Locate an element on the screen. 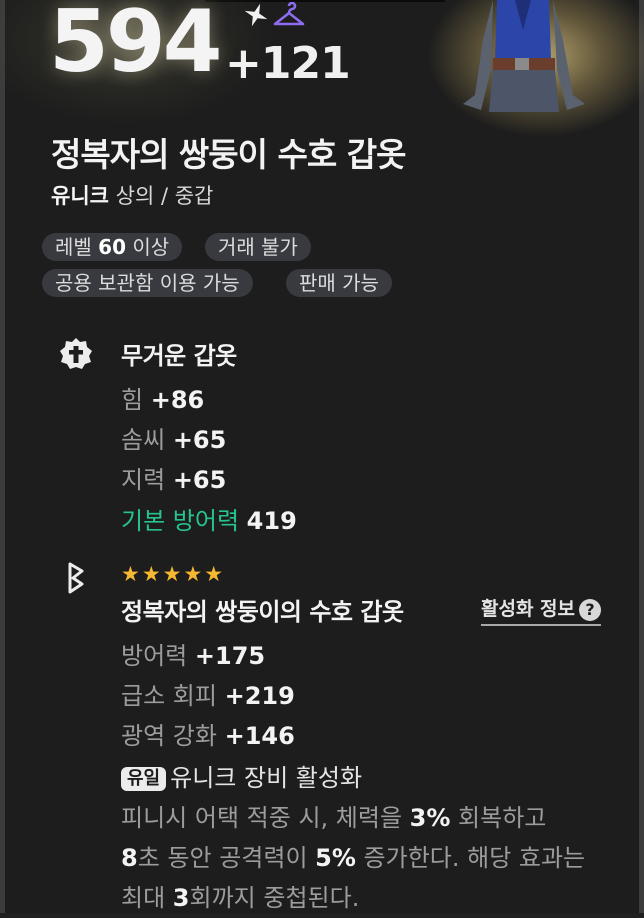 The height and width of the screenshot is (918, 644). stat-critical-evasion: 급소 회피 +219 is located at coordinates (208, 693).